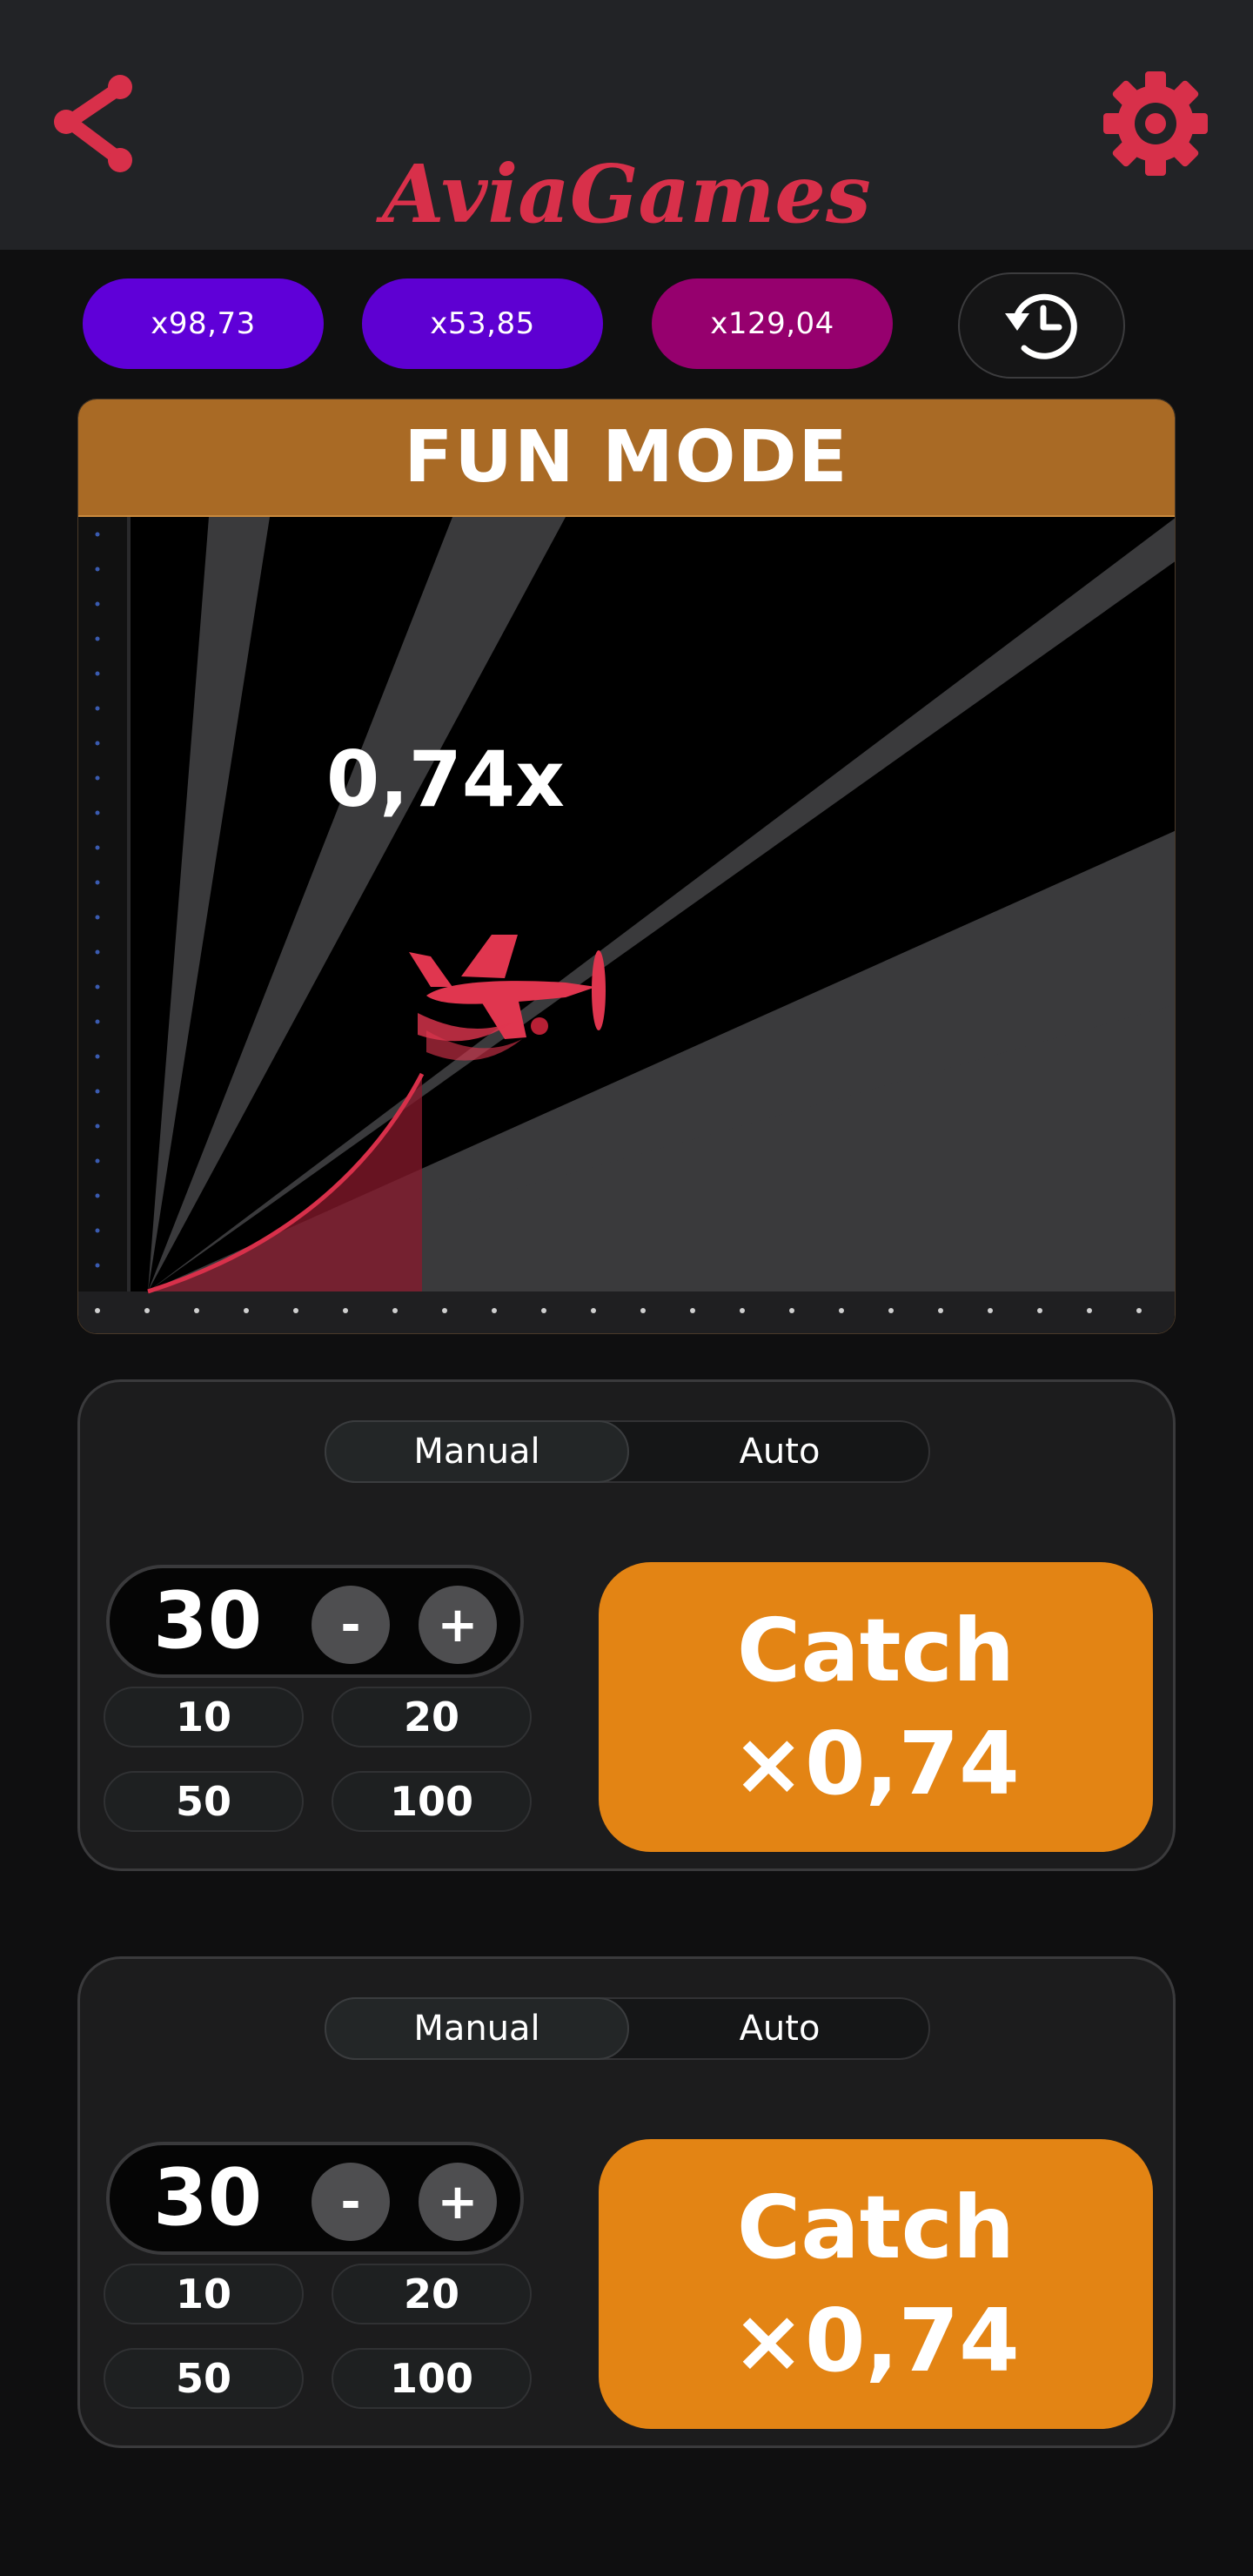  I want to click on history-icon, so click(1041, 326).